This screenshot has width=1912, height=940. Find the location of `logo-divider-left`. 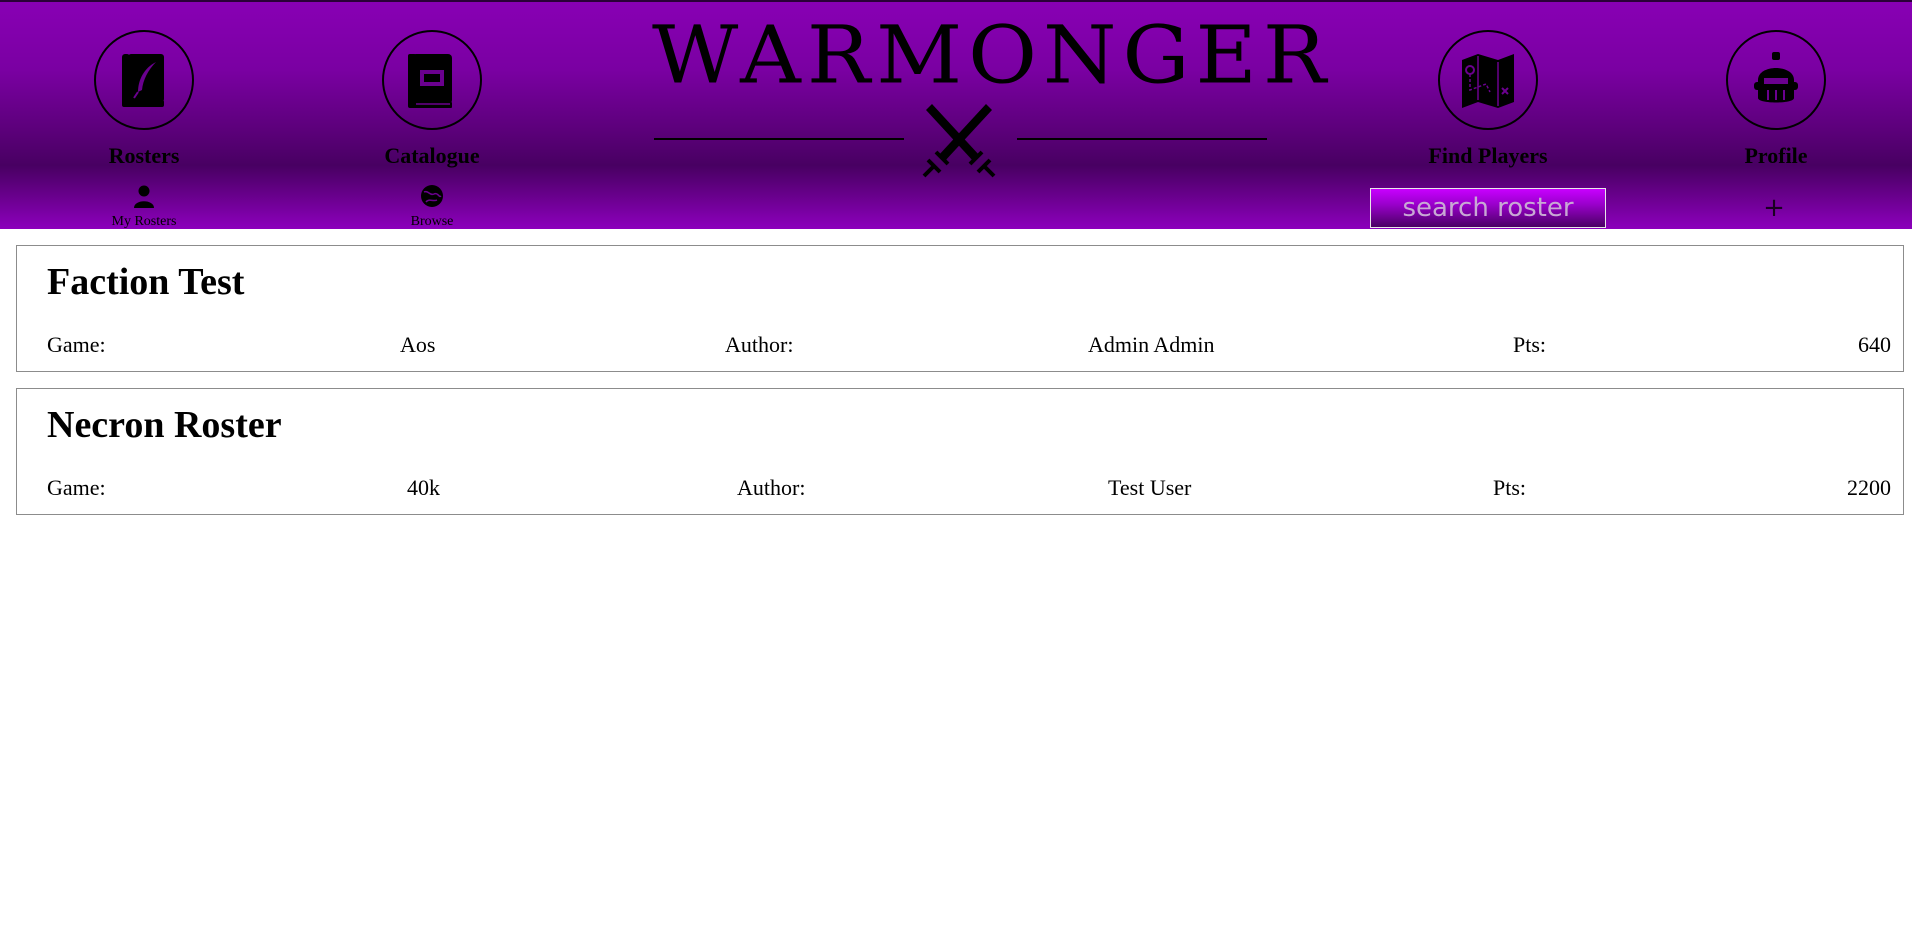

logo-divider-left is located at coordinates (779, 139).